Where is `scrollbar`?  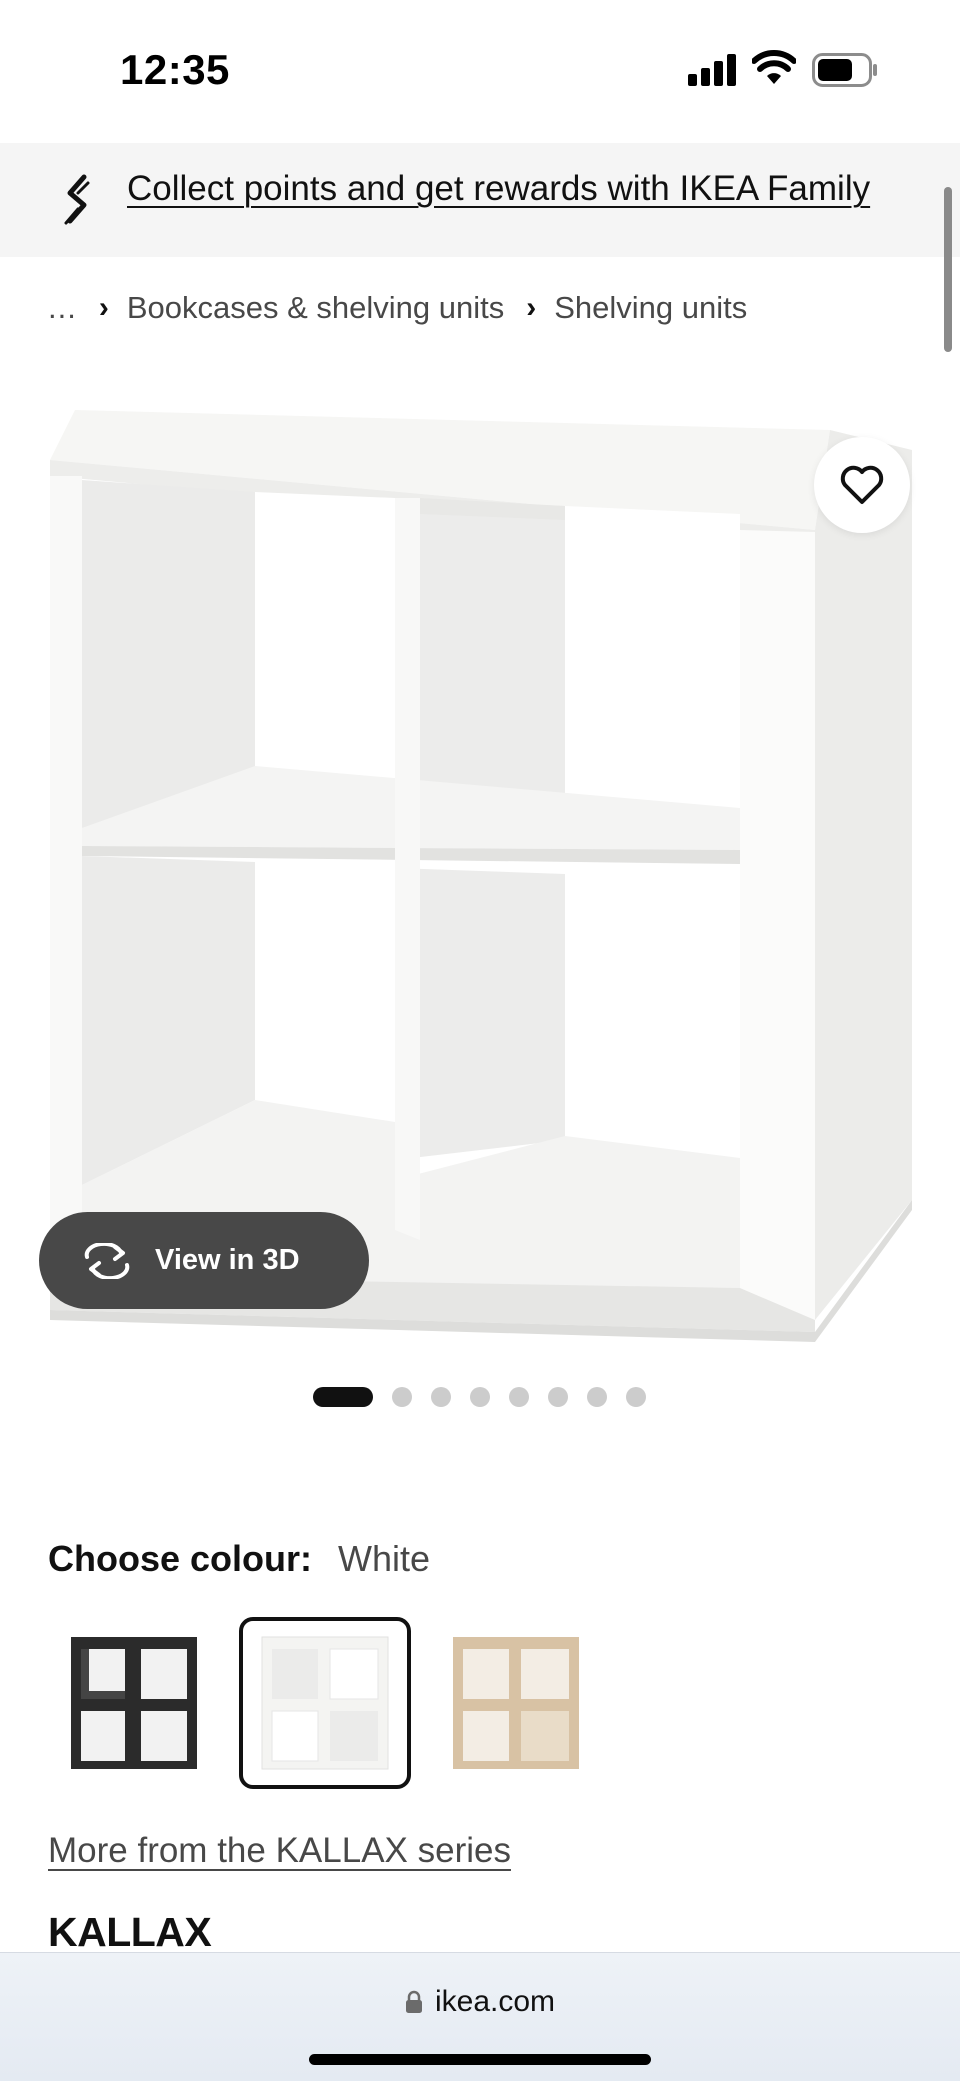
scrollbar is located at coordinates (948, 269).